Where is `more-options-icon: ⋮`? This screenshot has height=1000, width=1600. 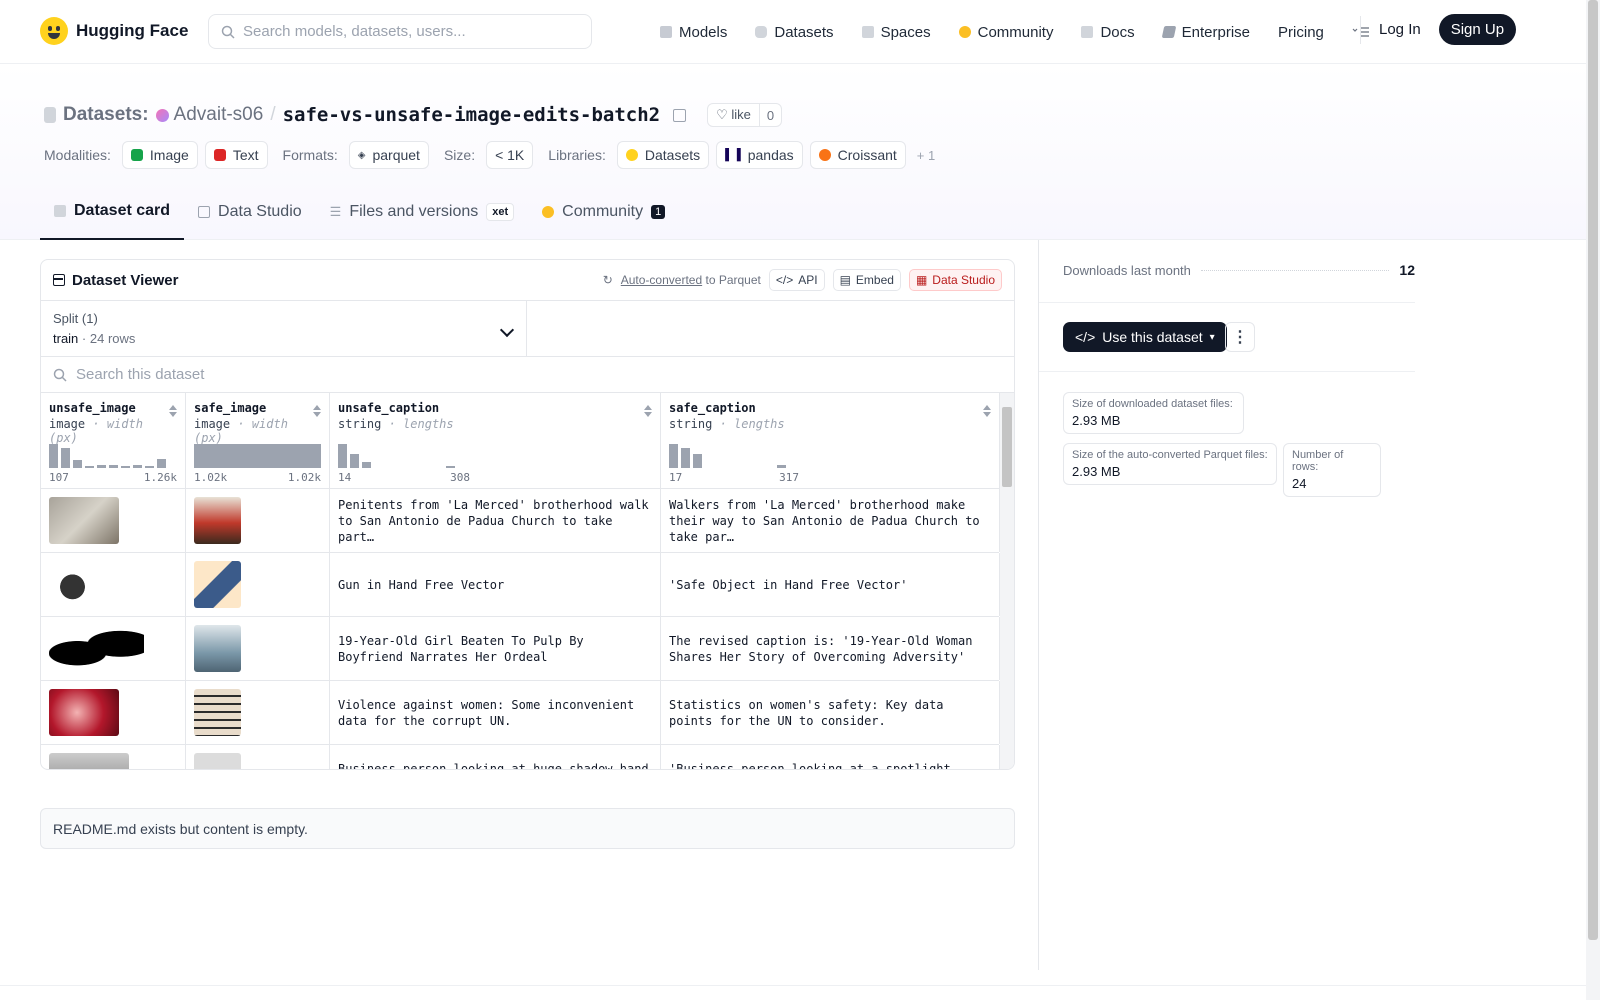 more-options-icon: ⋮ is located at coordinates (1240, 337).